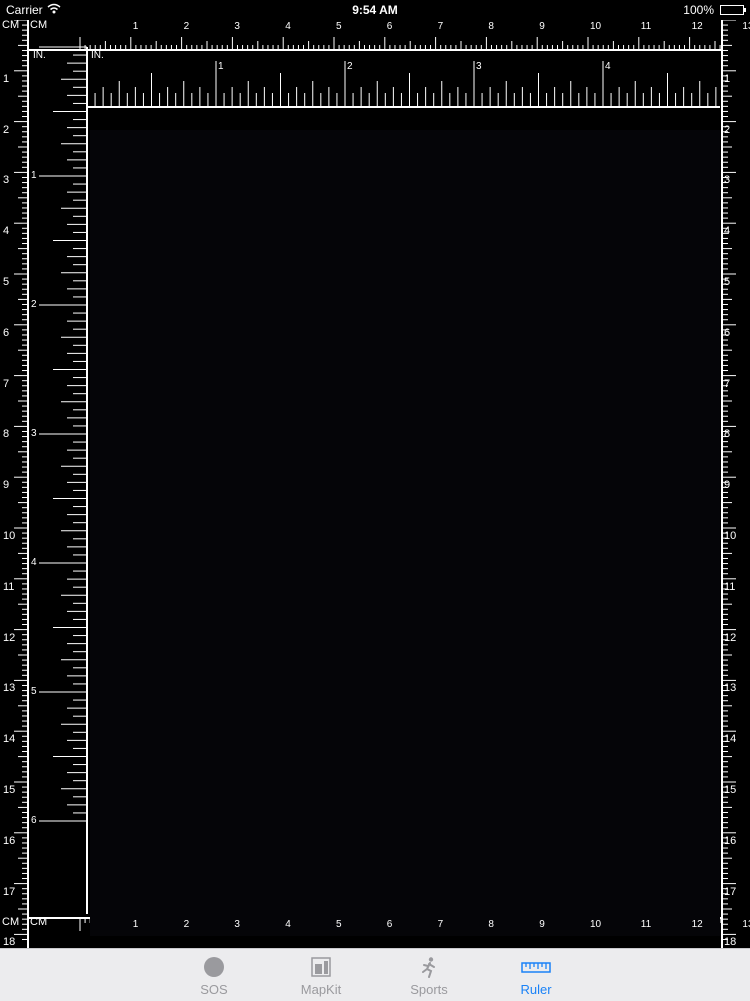 Image resolution: width=750 pixels, height=1001 pixels. Describe the element at coordinates (608, 66) in the screenshot. I see `top-inch-label: 4` at that location.